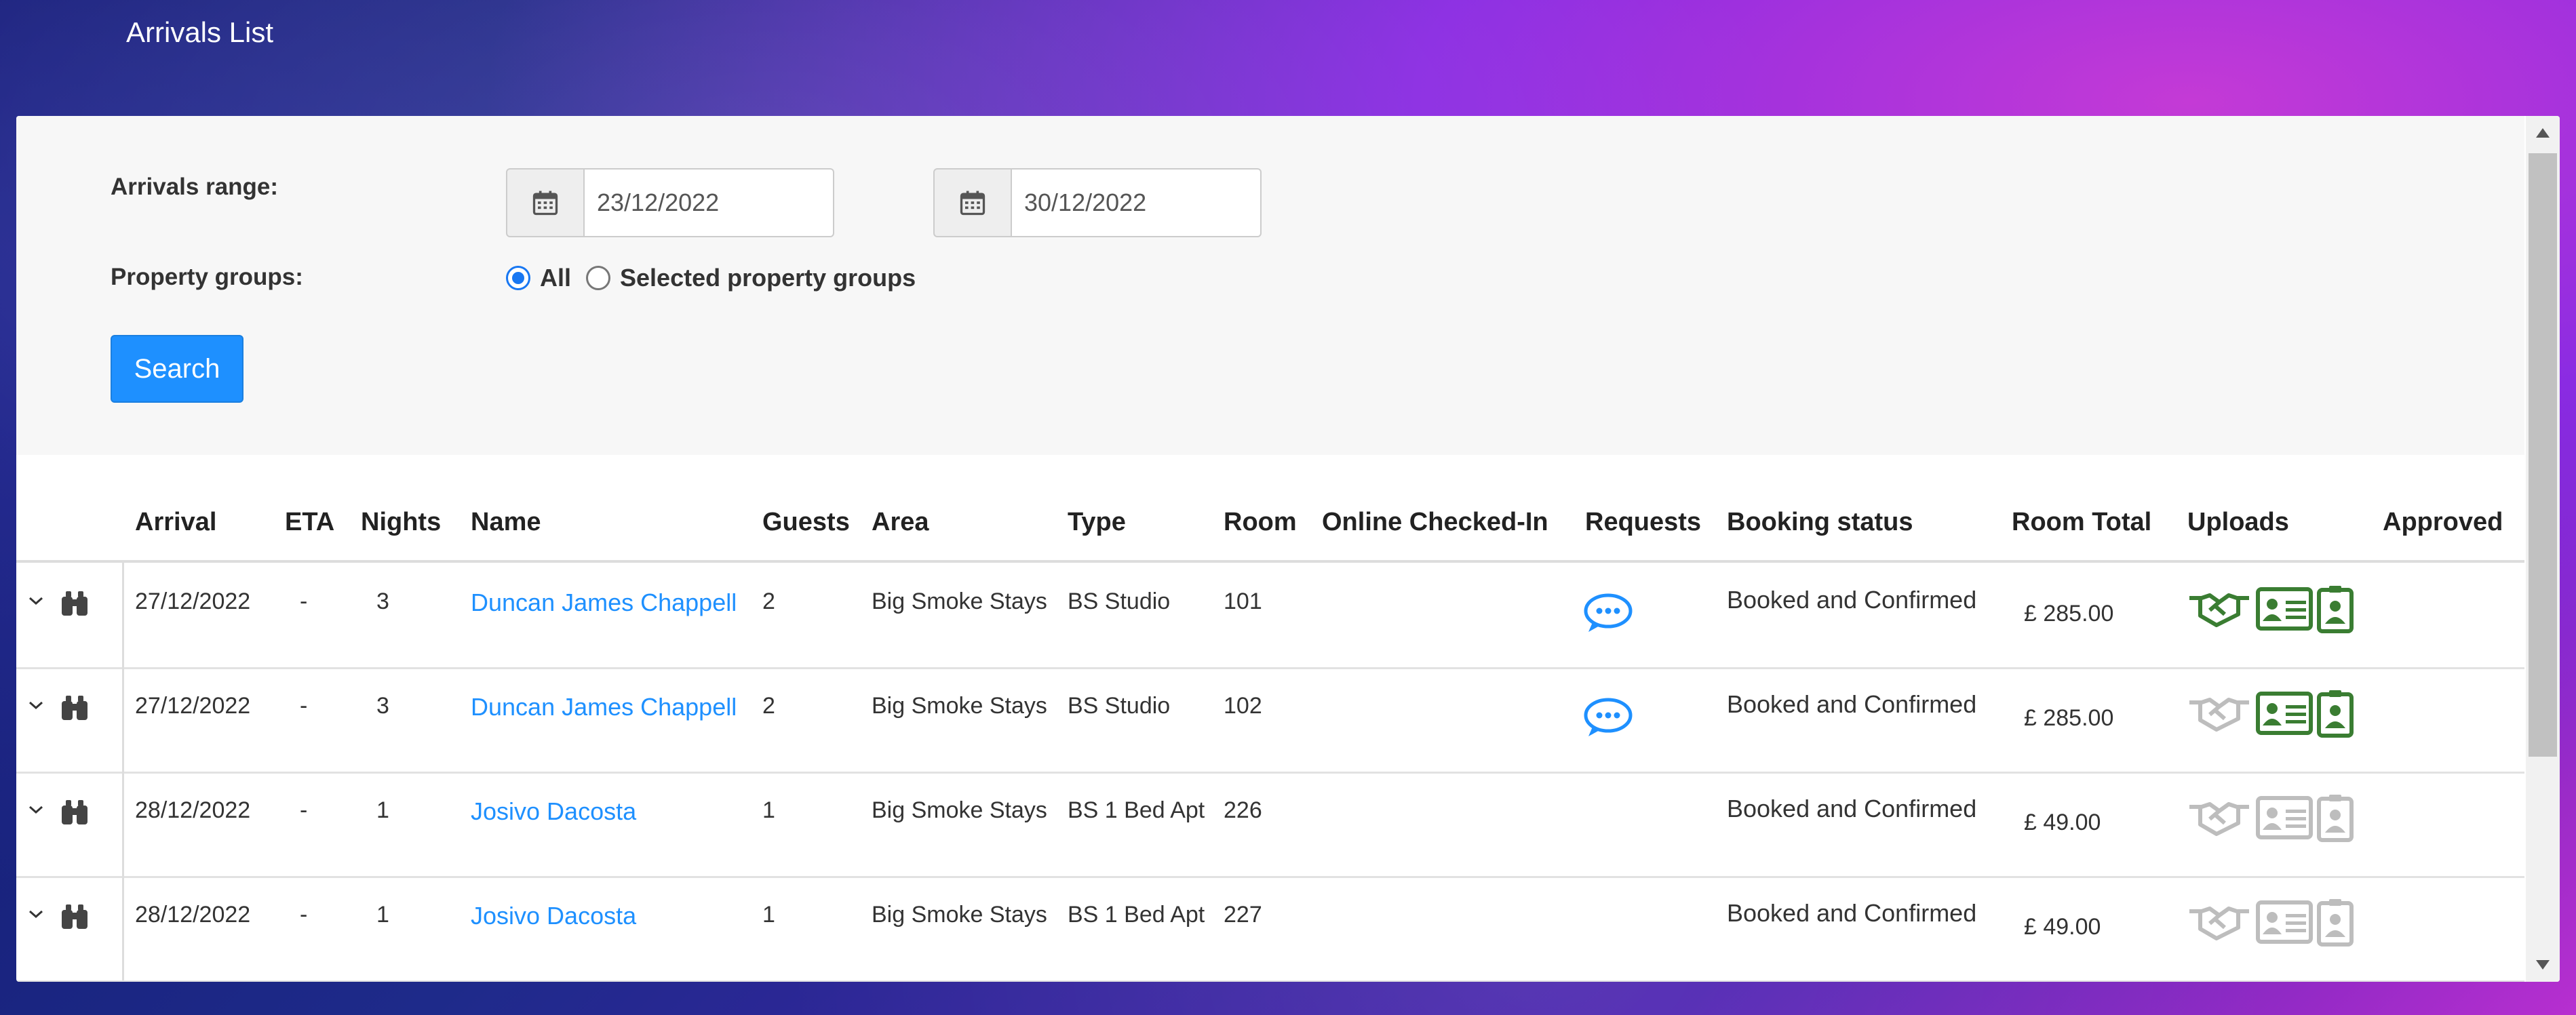 The width and height of the screenshot is (2576, 1015). I want to click on radio-selected-groups, so click(598, 278).